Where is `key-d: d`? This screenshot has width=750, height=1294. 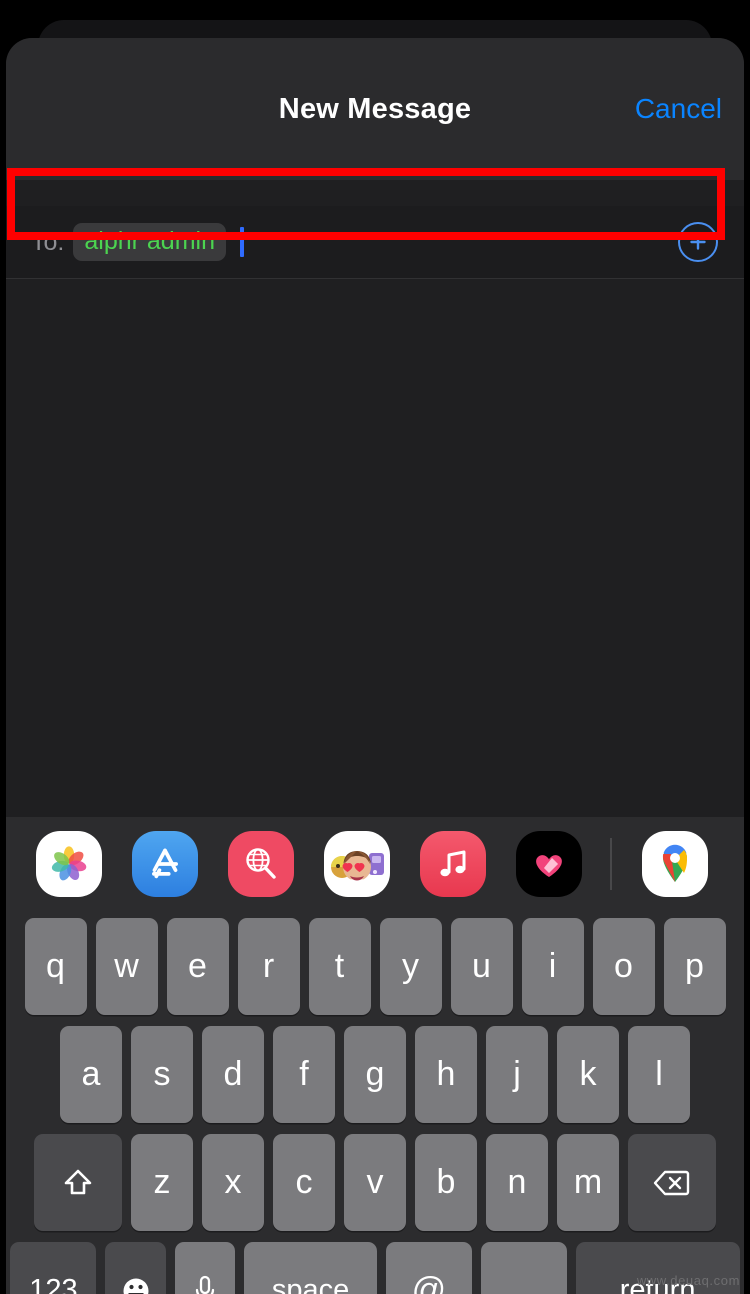 key-d: d is located at coordinates (233, 1074).